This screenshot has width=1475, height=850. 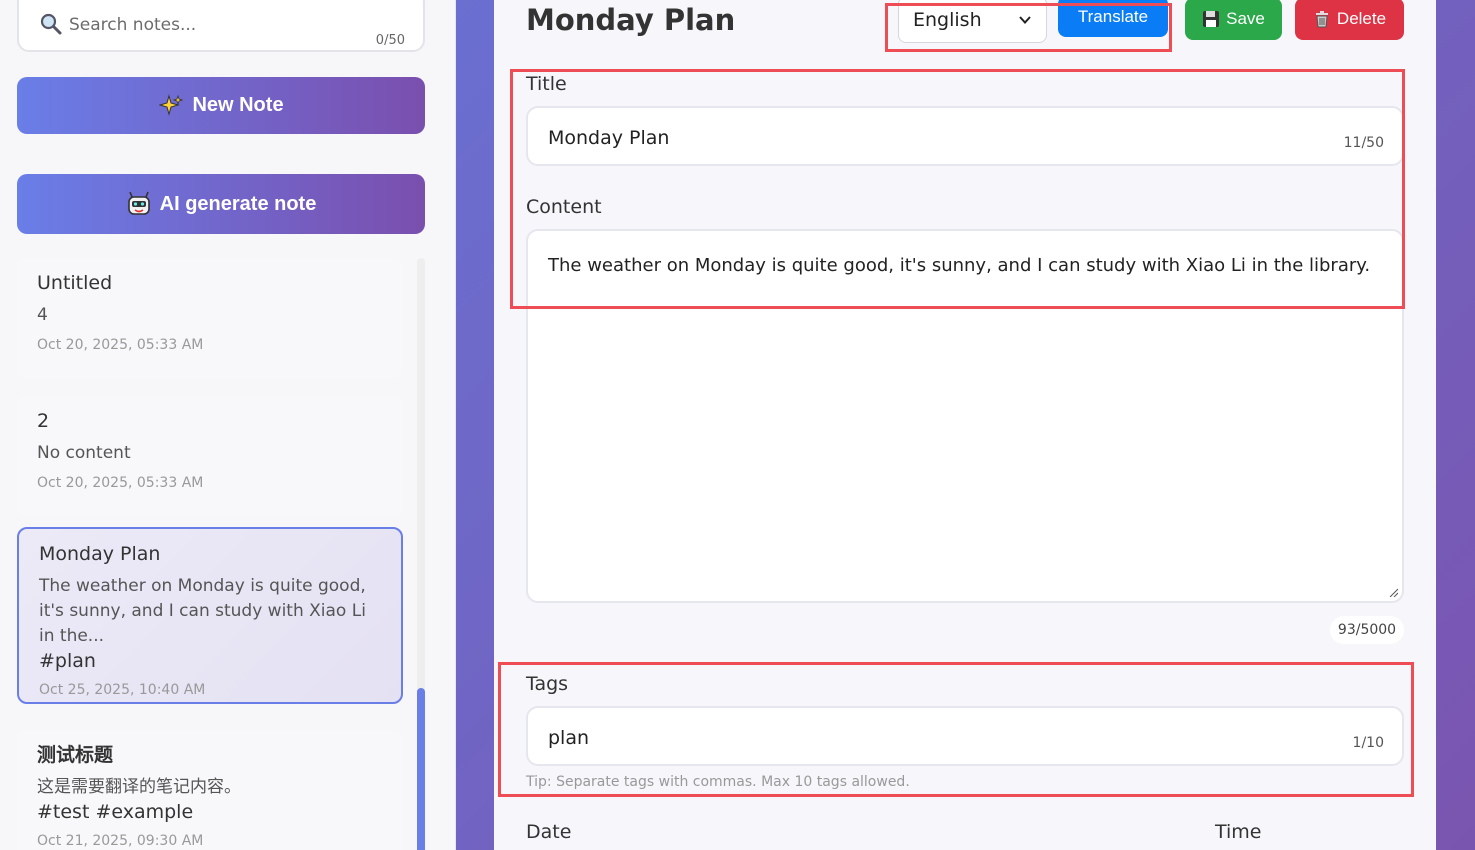 I want to click on note-date: Oct 21, 2025, 09:30 AM, so click(x=120, y=841).